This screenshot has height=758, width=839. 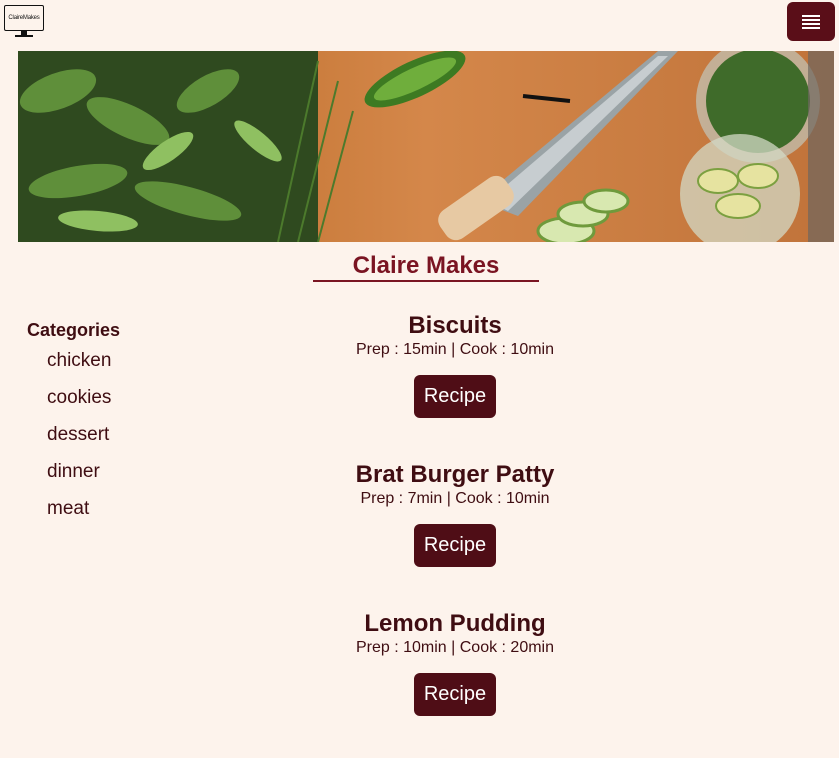 What do you see at coordinates (68, 509) in the screenshot?
I see `category-meat: meat` at bounding box center [68, 509].